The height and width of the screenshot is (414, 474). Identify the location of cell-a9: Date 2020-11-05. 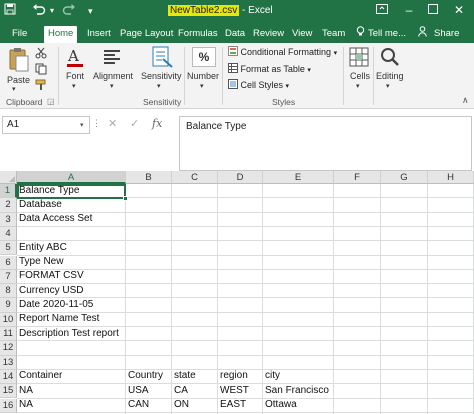
(55, 305).